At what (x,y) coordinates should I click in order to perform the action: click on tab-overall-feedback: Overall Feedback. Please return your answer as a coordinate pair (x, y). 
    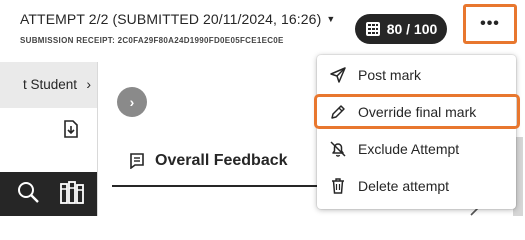
    Looking at the image, I should click on (208, 161).